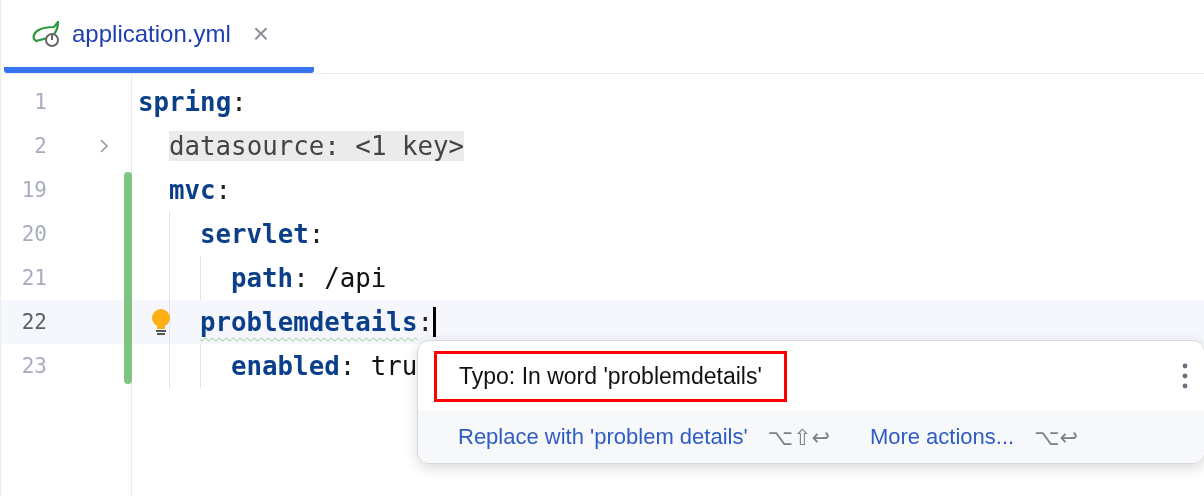 The image size is (1204, 496). Describe the element at coordinates (33, 322) in the screenshot. I see `line-number: 22` at that location.